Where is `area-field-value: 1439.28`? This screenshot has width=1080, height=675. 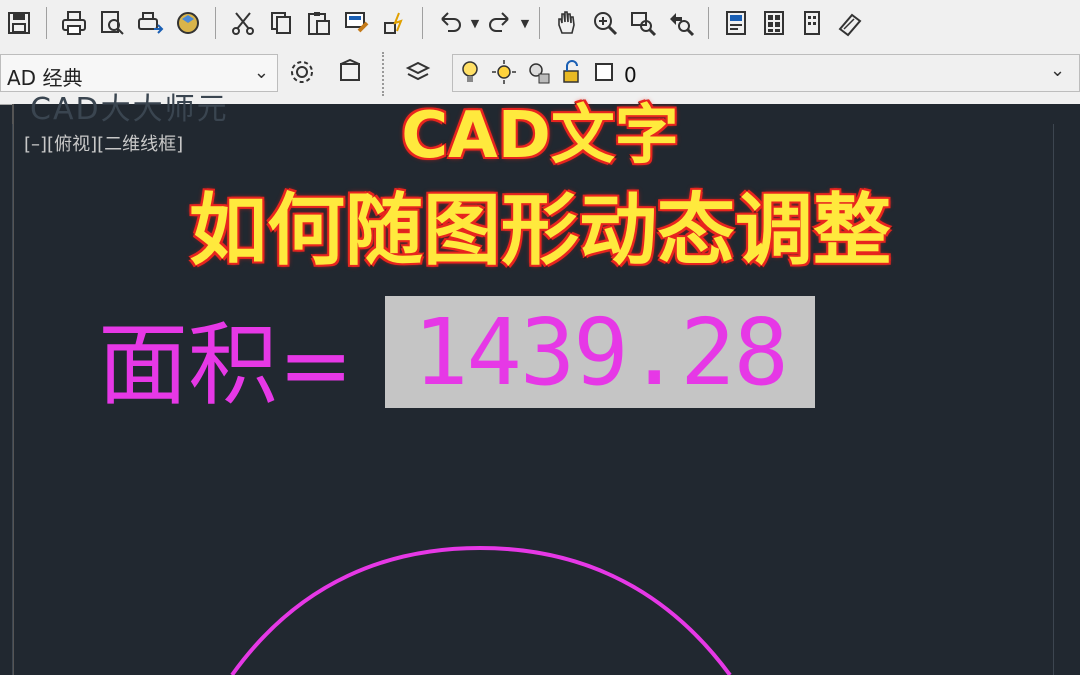 area-field-value: 1439.28 is located at coordinates (600, 352).